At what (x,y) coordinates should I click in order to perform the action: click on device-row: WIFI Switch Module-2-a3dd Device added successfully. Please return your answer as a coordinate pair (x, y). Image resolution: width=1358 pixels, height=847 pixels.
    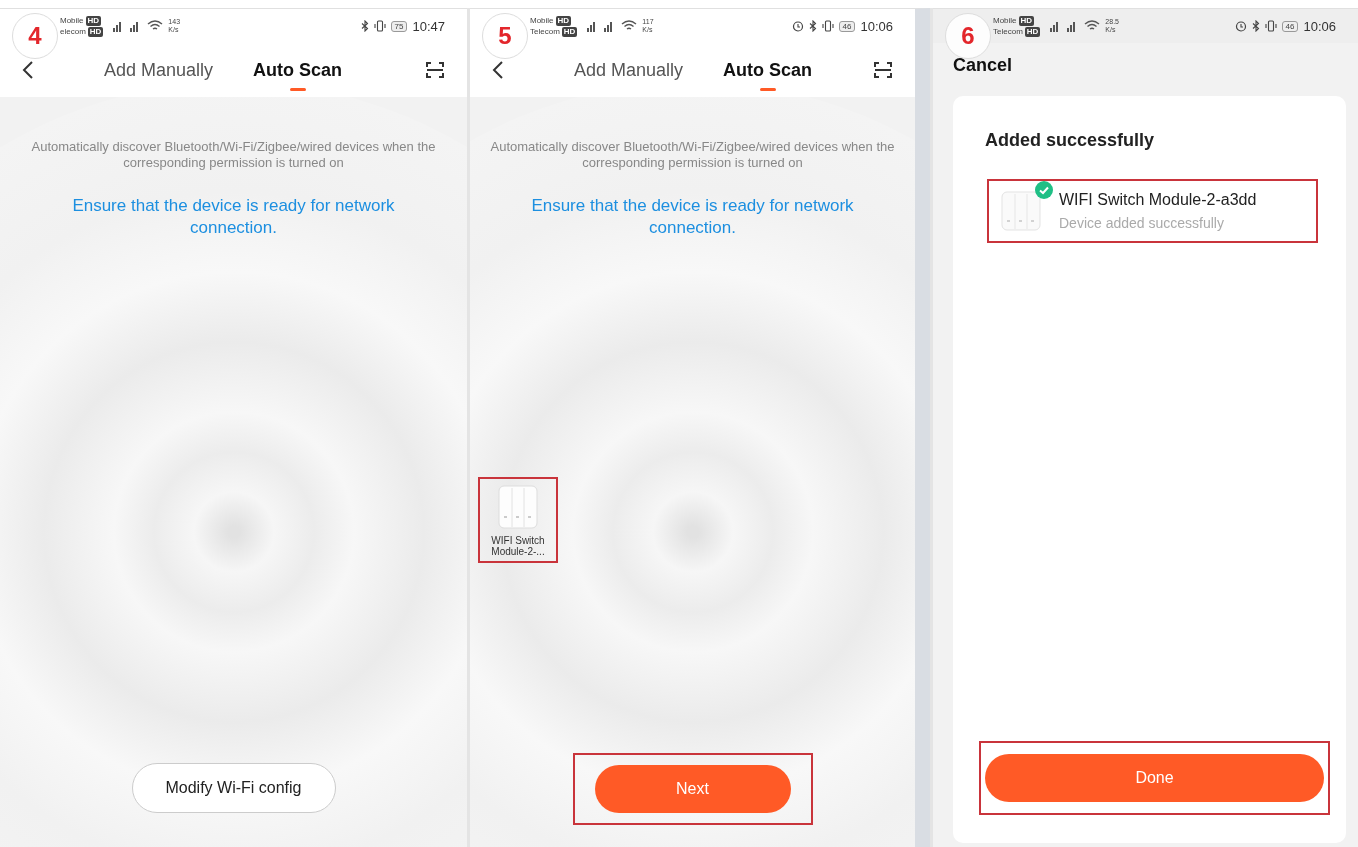
    Looking at the image, I should click on (1152, 211).